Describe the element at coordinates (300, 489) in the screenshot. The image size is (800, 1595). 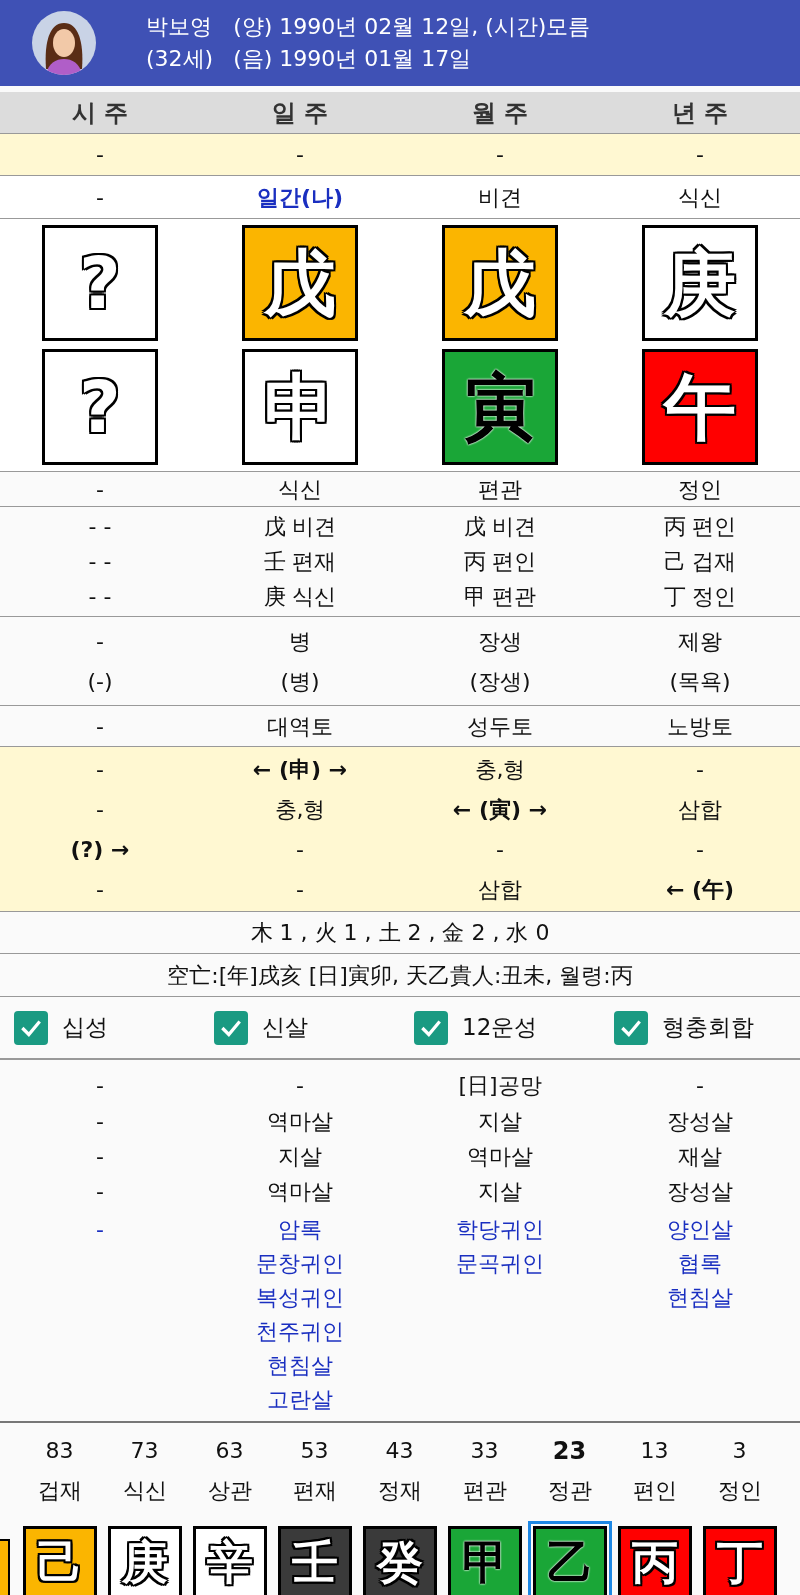
I see `branch-god: 식신` at that location.